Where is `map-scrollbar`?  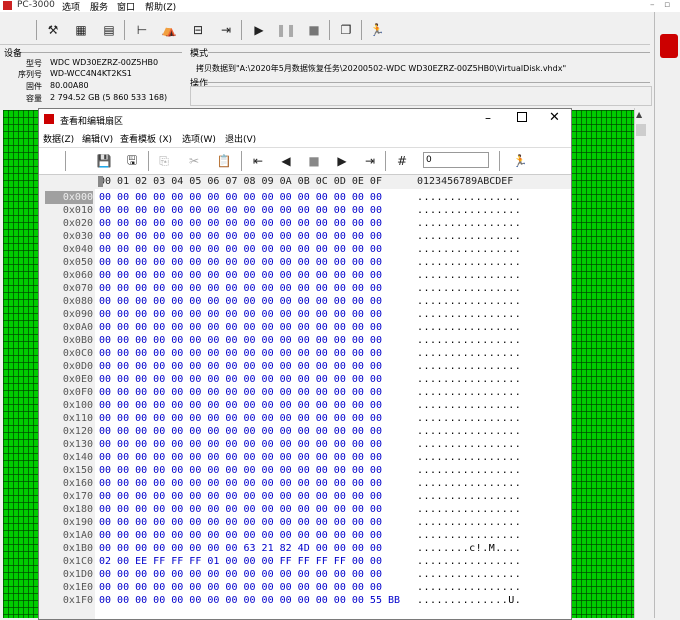 map-scrollbar is located at coordinates (641, 363).